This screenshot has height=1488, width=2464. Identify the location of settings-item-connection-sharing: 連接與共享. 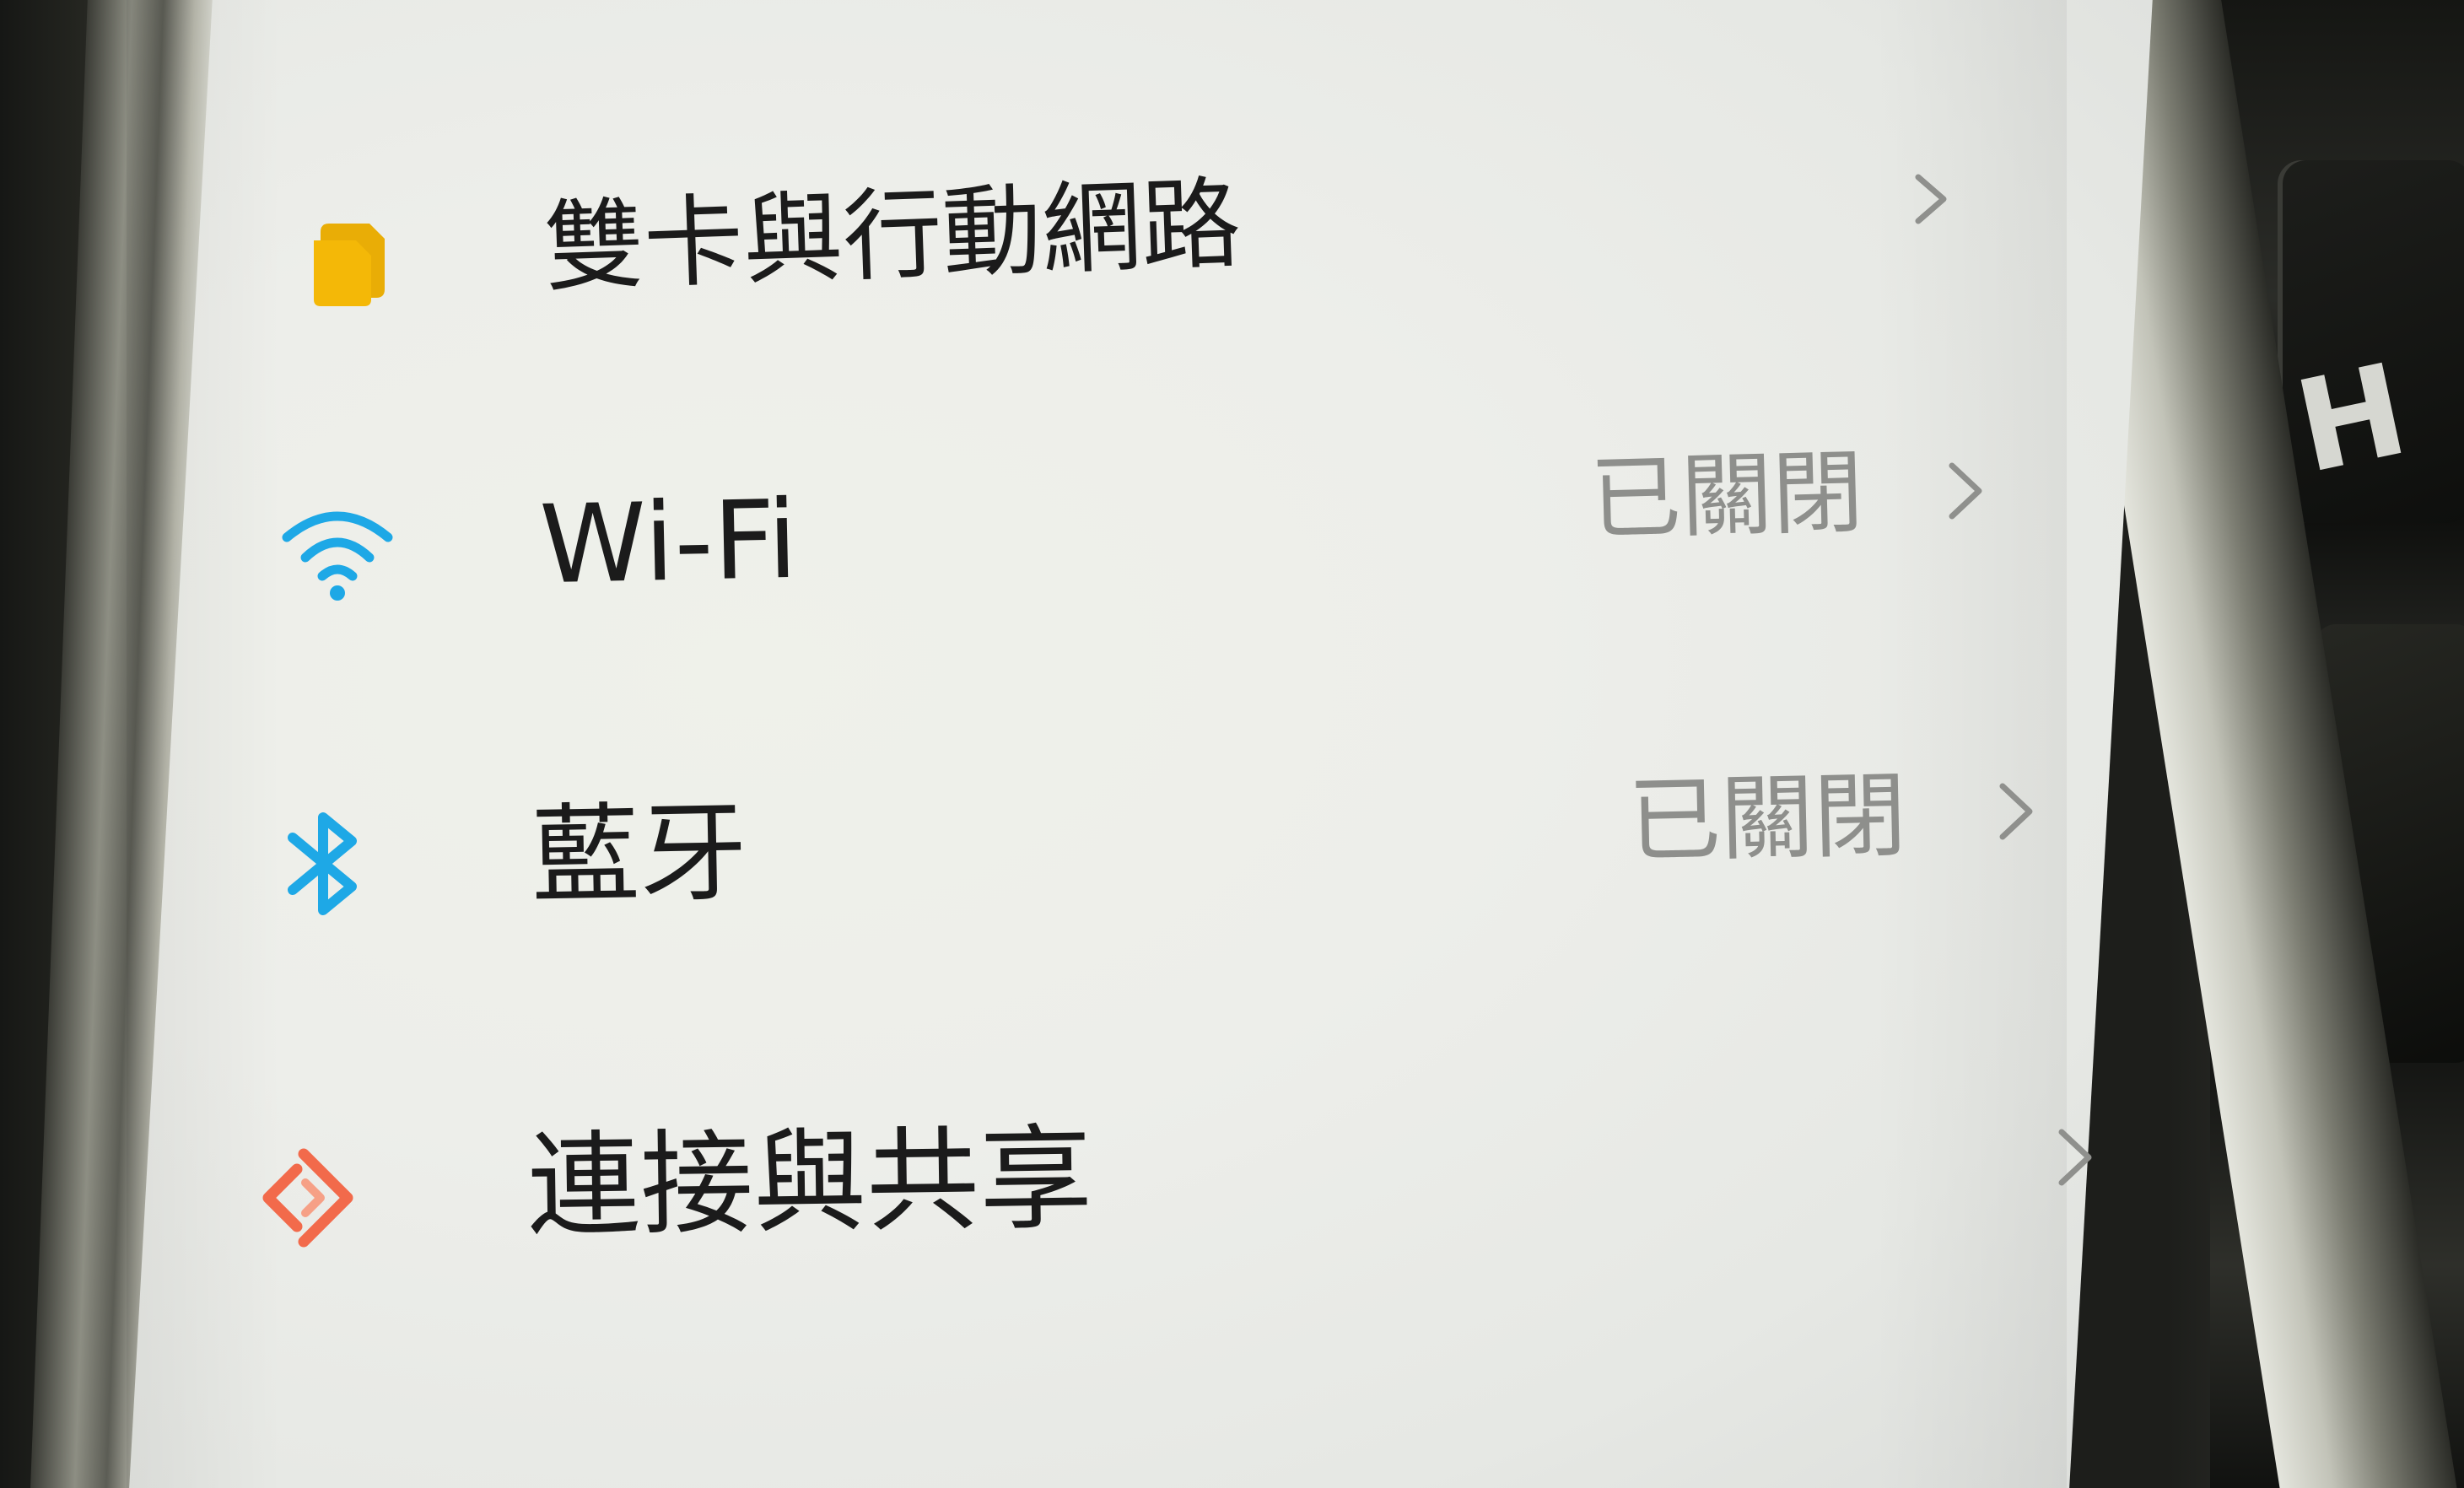
(1159, 1181).